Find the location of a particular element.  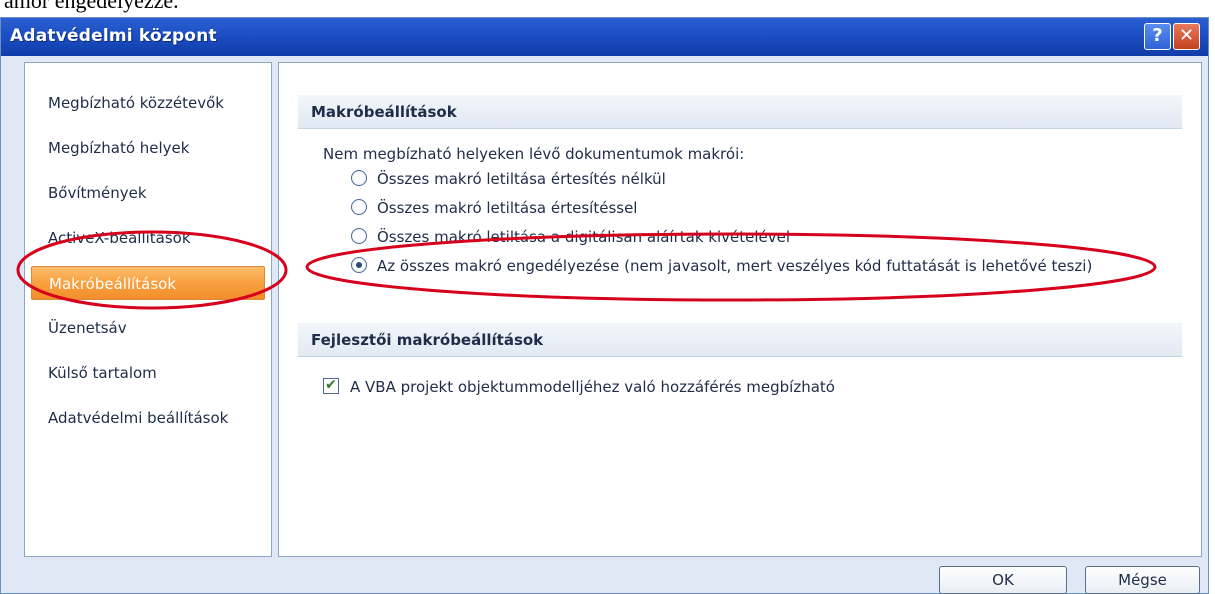

radio-button-checked is located at coordinates (359, 265).